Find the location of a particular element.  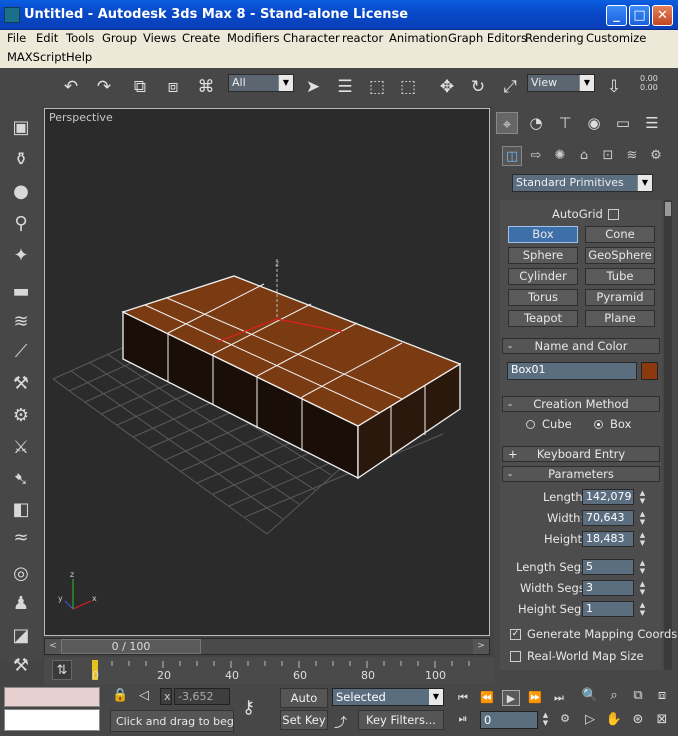

width-spinner-arrows: ▲ ▼ is located at coordinates (642, 518).